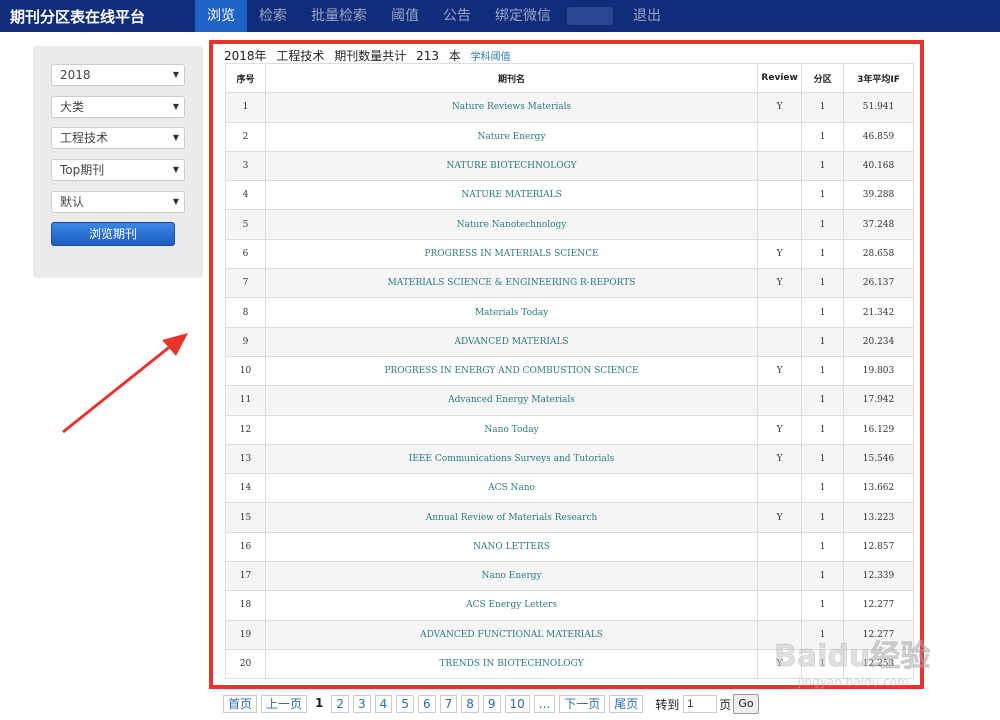  What do you see at coordinates (448, 704) in the screenshot?
I see `page-link: 7` at bounding box center [448, 704].